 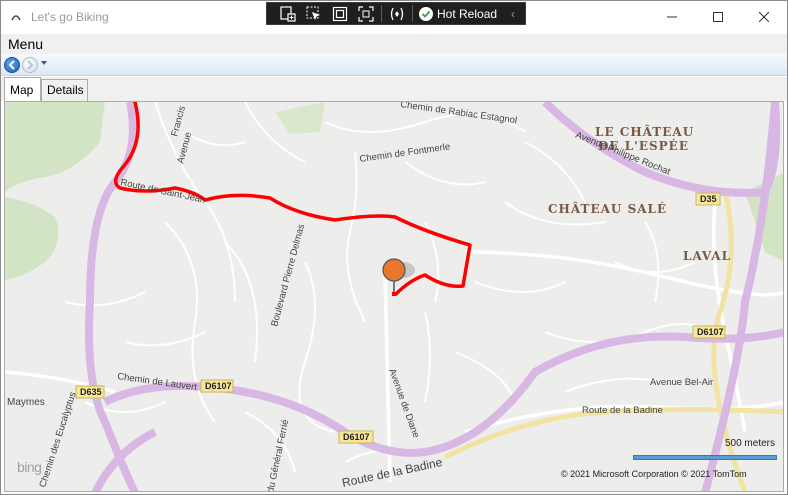 I want to click on hot-reload-status: Hot Reload, so click(x=456, y=13).